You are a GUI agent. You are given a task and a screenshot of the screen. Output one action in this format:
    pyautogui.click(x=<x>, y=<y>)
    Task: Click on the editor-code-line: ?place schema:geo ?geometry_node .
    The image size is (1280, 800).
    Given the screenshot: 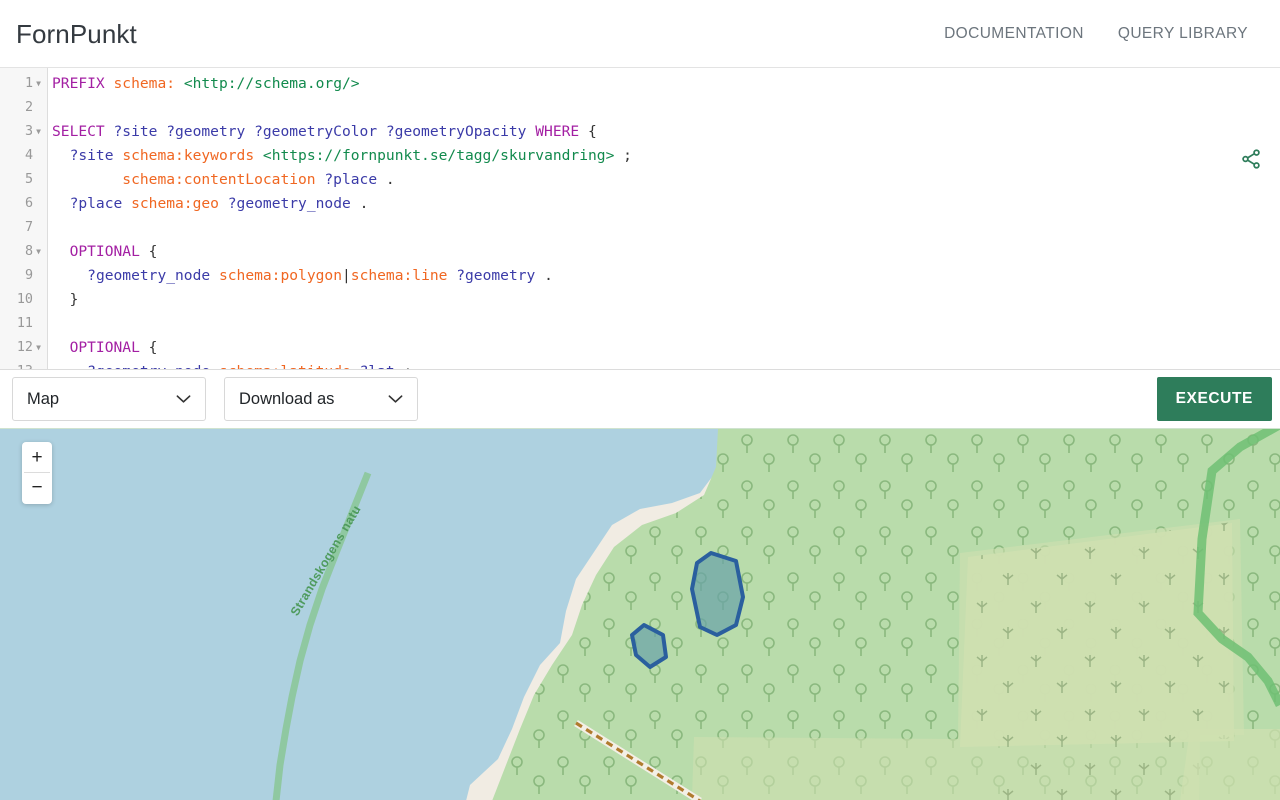 What is the action you would take?
    pyautogui.click(x=219, y=203)
    